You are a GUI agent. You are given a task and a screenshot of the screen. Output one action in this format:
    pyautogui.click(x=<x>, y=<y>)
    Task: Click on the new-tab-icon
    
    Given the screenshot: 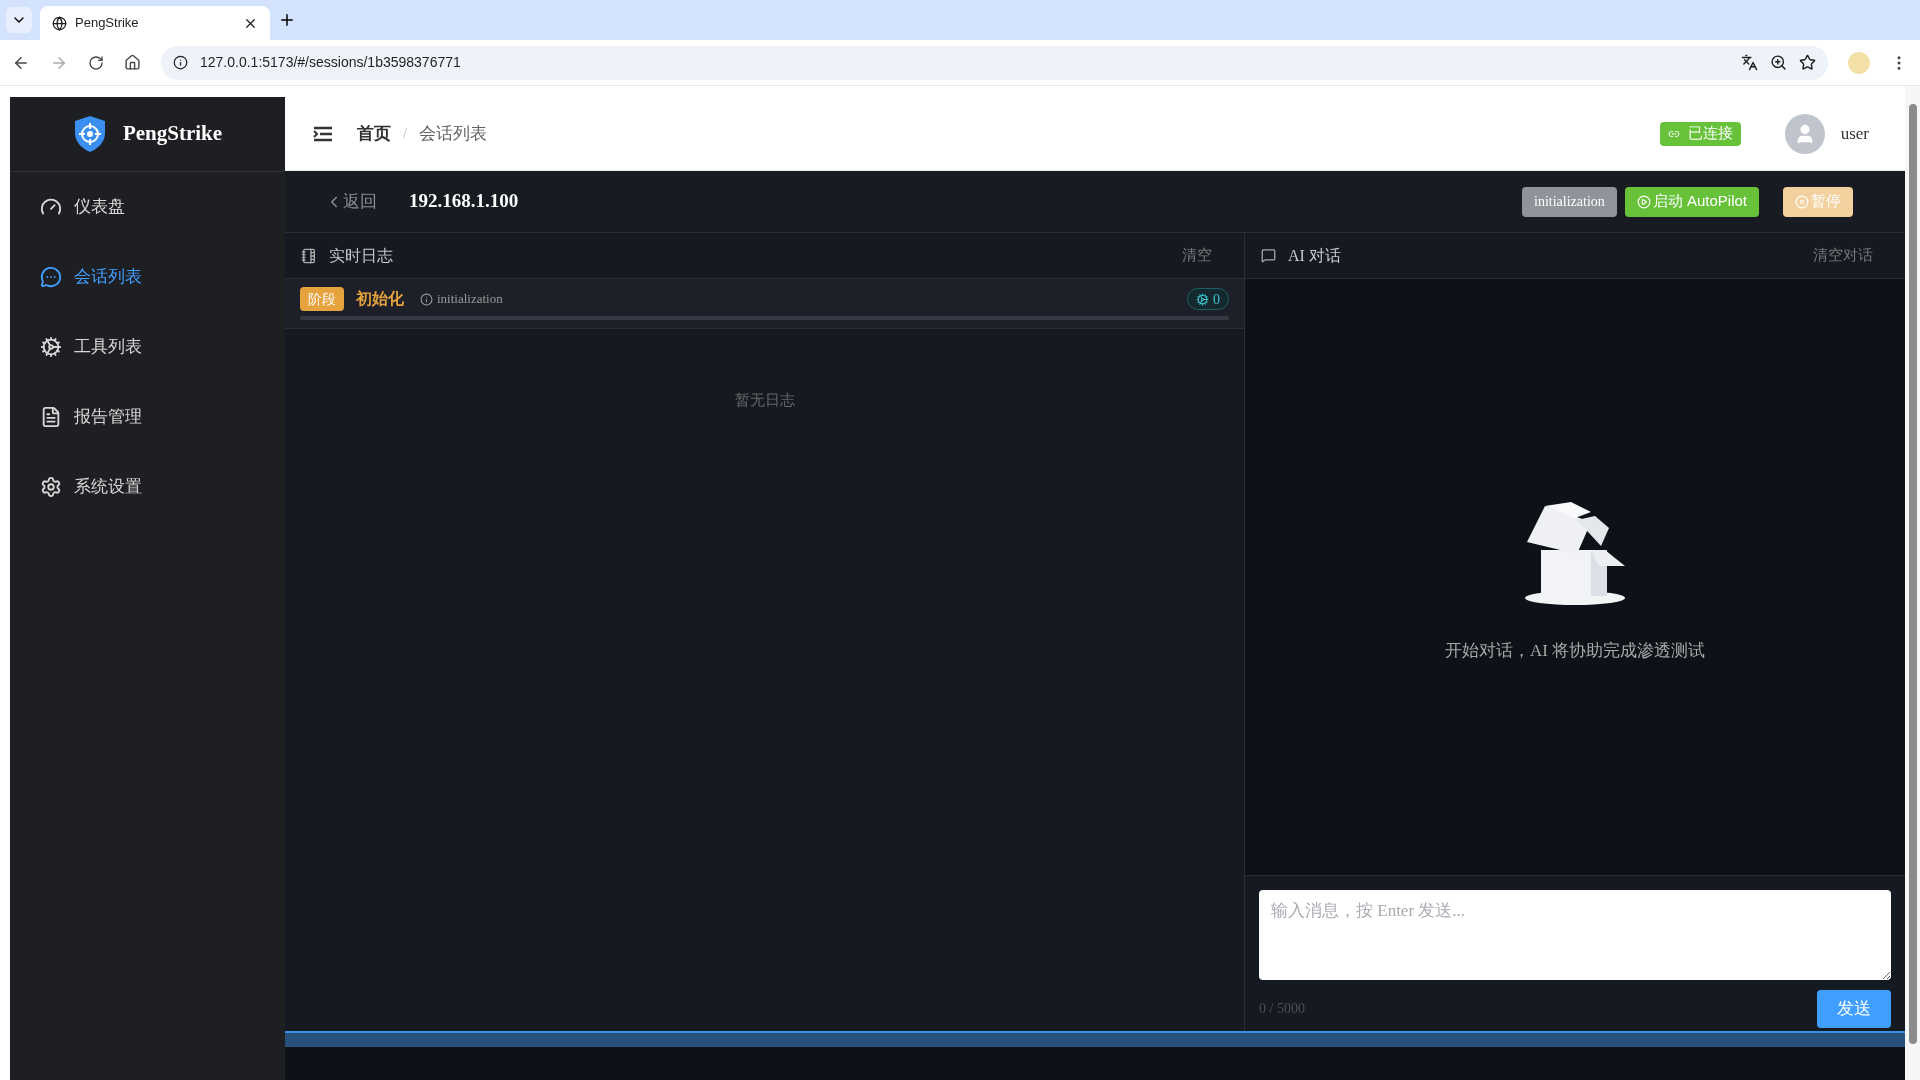 What is the action you would take?
    pyautogui.click(x=287, y=20)
    